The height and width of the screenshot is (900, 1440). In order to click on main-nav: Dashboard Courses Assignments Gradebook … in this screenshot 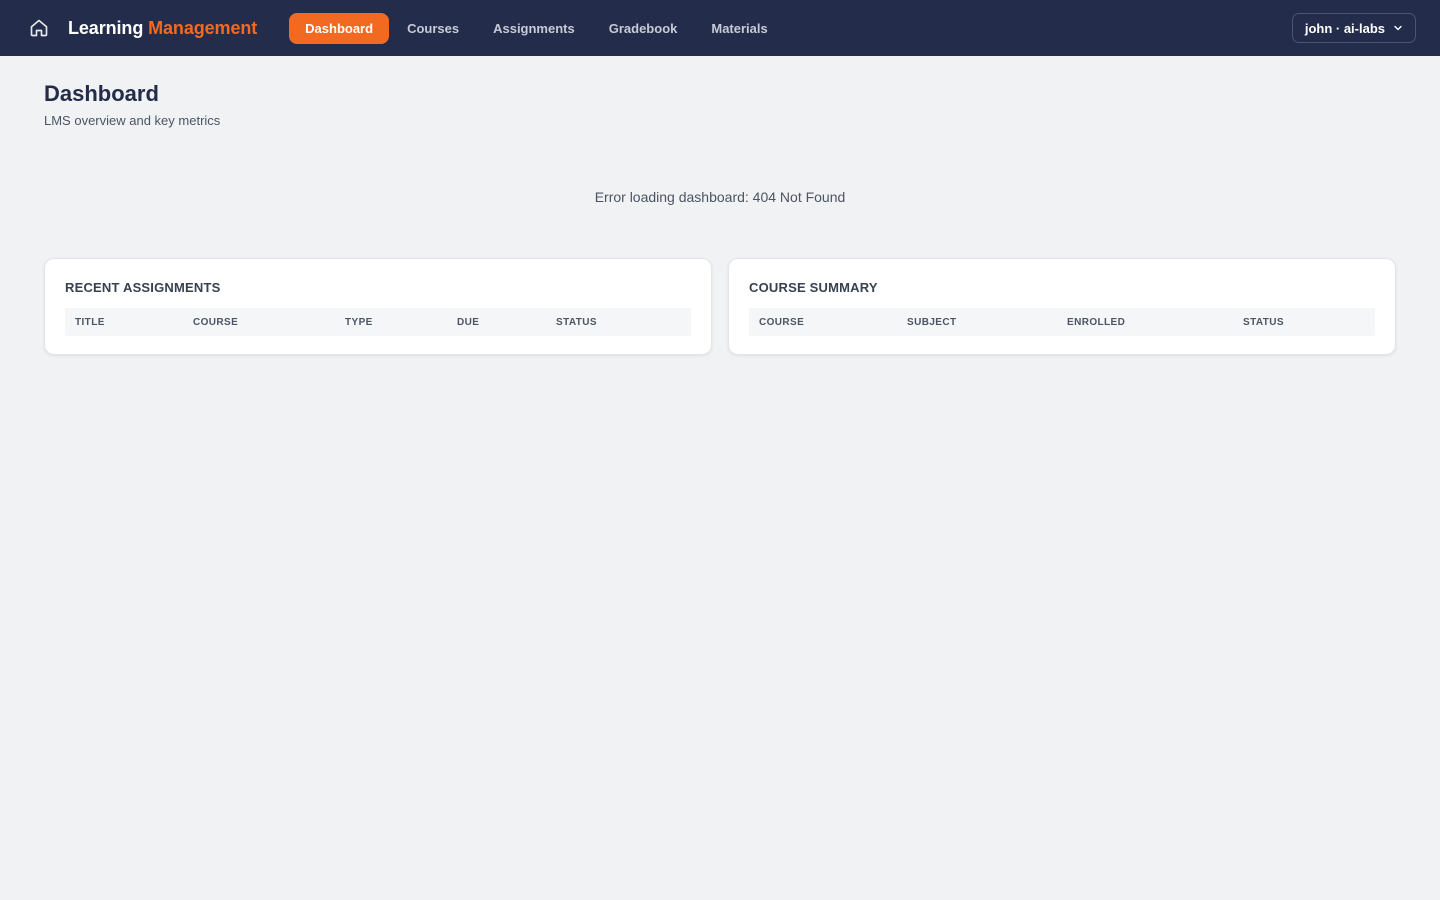, I will do `click(536, 28)`.